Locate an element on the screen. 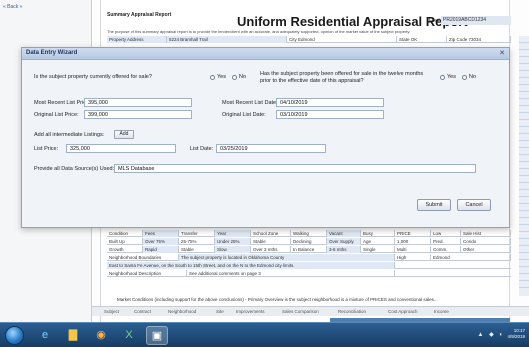 The width and height of the screenshot is (529, 347). previously-offered-no-label: No is located at coordinates (473, 77).